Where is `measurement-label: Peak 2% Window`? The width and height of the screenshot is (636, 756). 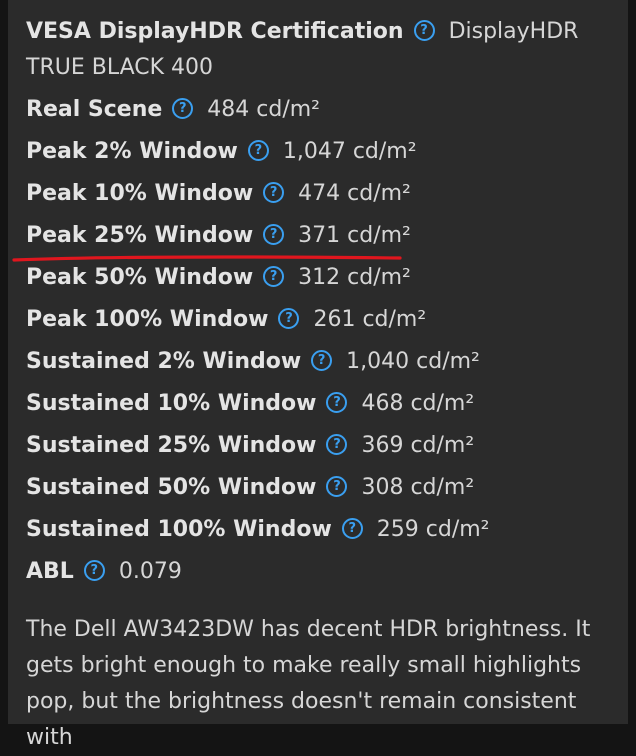
measurement-label: Peak 2% Window is located at coordinates (132, 151).